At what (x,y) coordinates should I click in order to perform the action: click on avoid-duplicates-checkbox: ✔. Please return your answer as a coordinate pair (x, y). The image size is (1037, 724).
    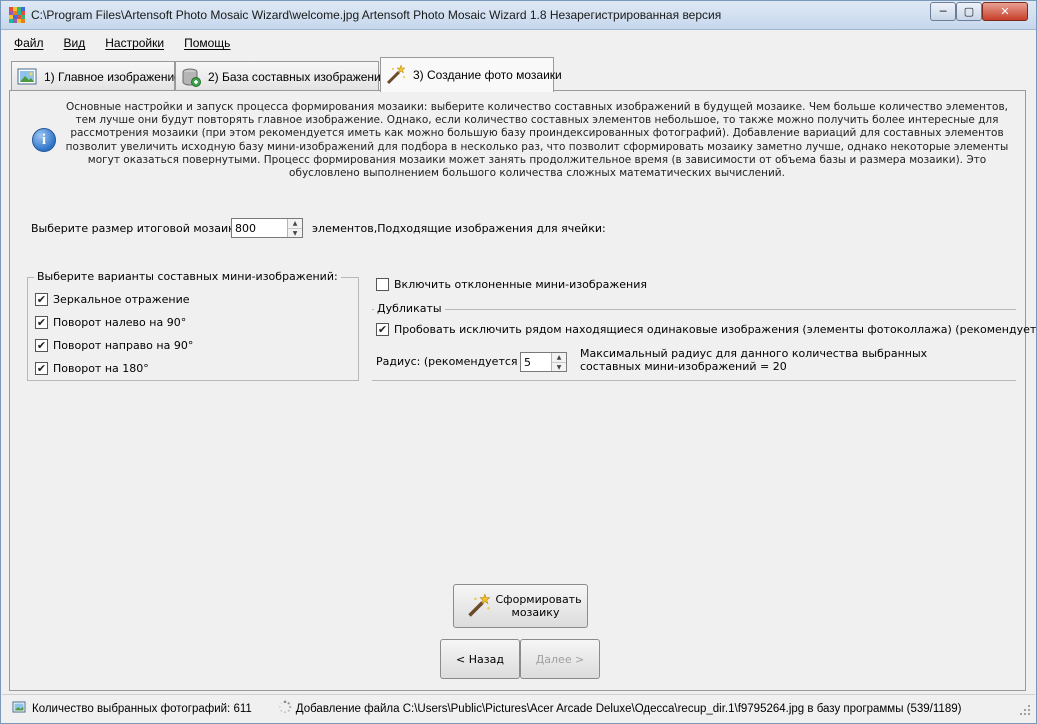
    Looking at the image, I should click on (382, 329).